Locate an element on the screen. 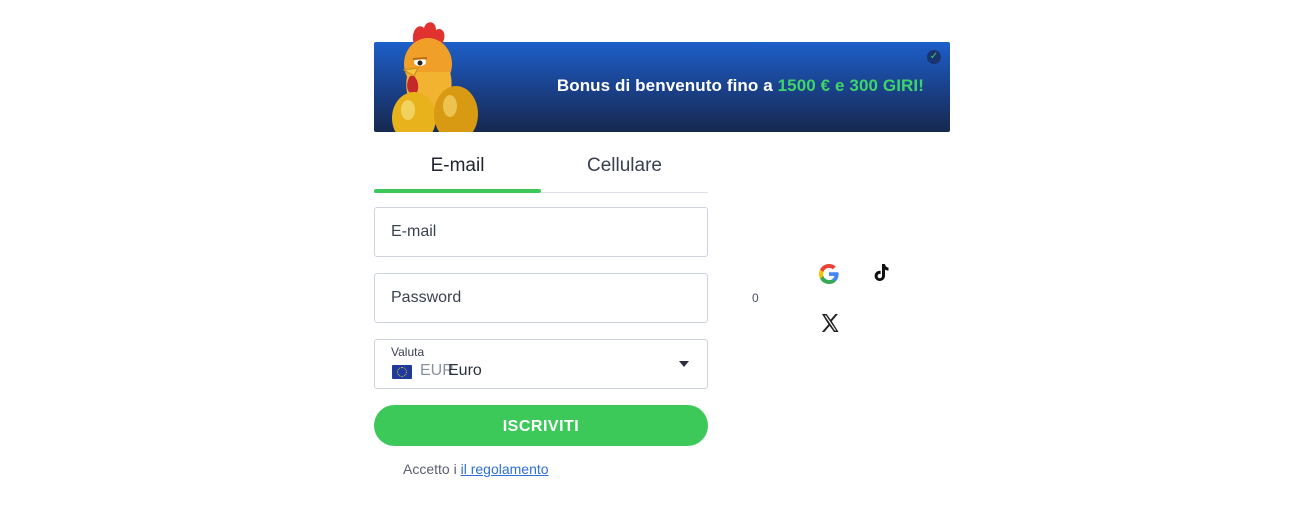 The height and width of the screenshot is (510, 1302). tiktok-icon is located at coordinates (880, 273).